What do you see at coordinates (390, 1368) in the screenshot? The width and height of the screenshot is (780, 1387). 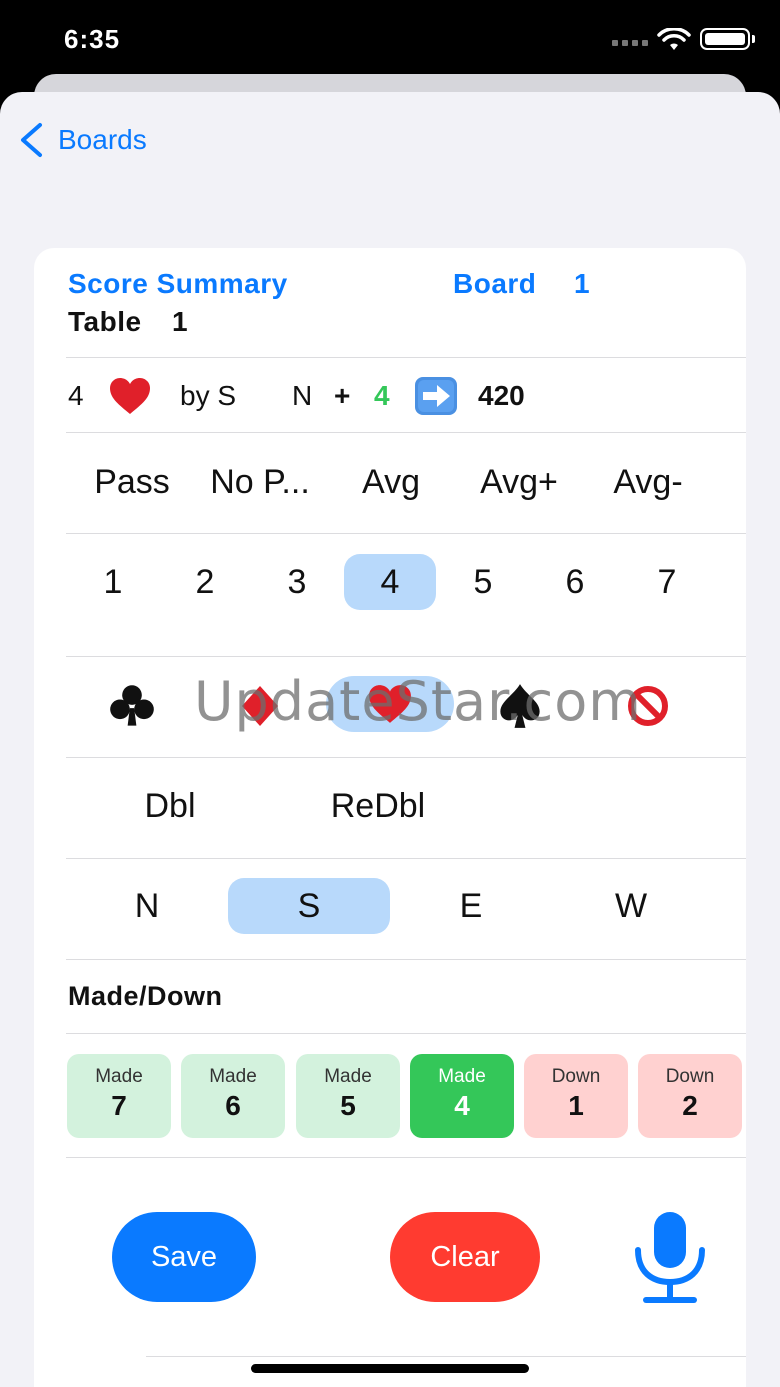 I see `home-indicator` at bounding box center [390, 1368].